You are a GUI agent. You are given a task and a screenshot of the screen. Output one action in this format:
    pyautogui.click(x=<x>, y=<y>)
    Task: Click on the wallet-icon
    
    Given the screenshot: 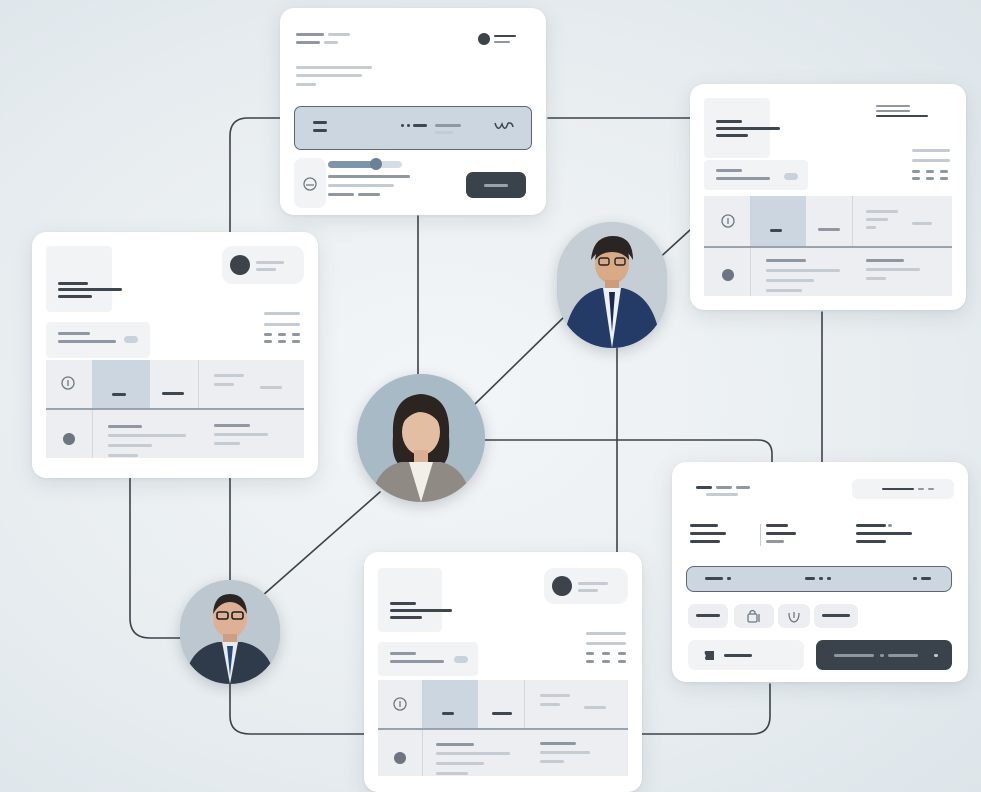 What is the action you would take?
    pyautogui.click(x=710, y=655)
    